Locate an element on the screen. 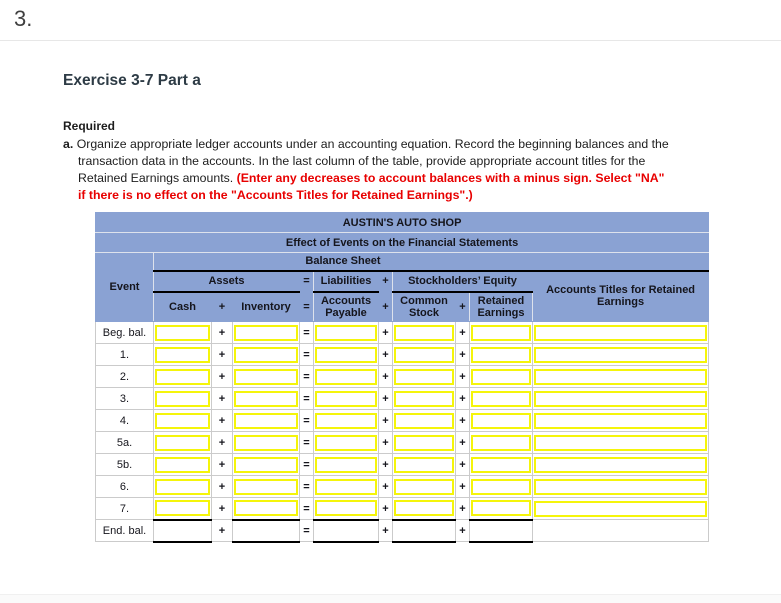 Image resolution: width=781 pixels, height=603 pixels. table-title: AUSTIN'S AUTO SHOP is located at coordinates (402, 222).